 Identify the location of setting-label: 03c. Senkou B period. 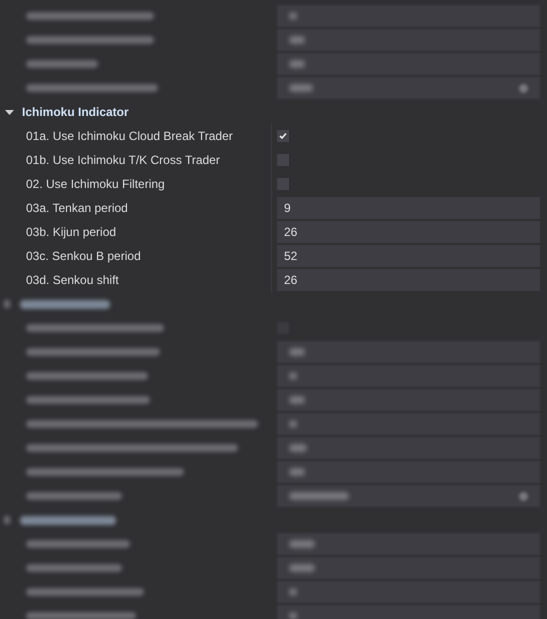
(83, 256).